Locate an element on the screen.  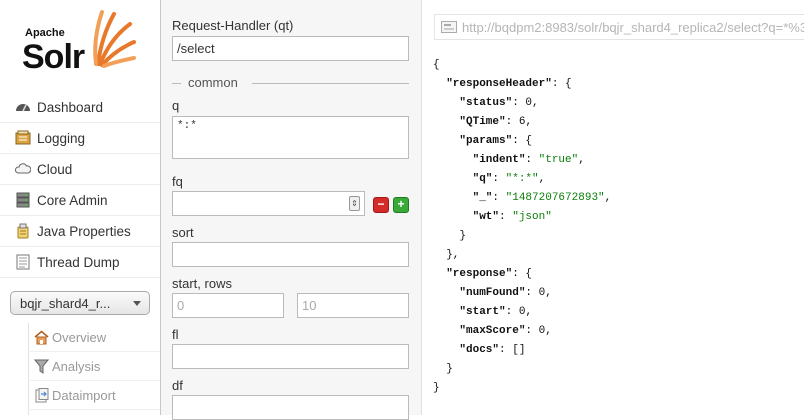
json-key-response: "response" is located at coordinates (479, 274).